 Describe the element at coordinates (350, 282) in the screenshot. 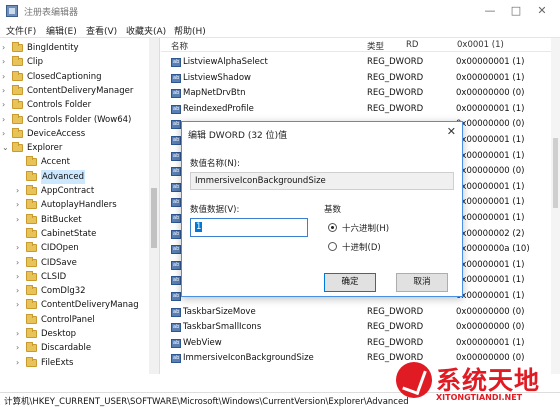

I see `ok-button: 确定` at that location.